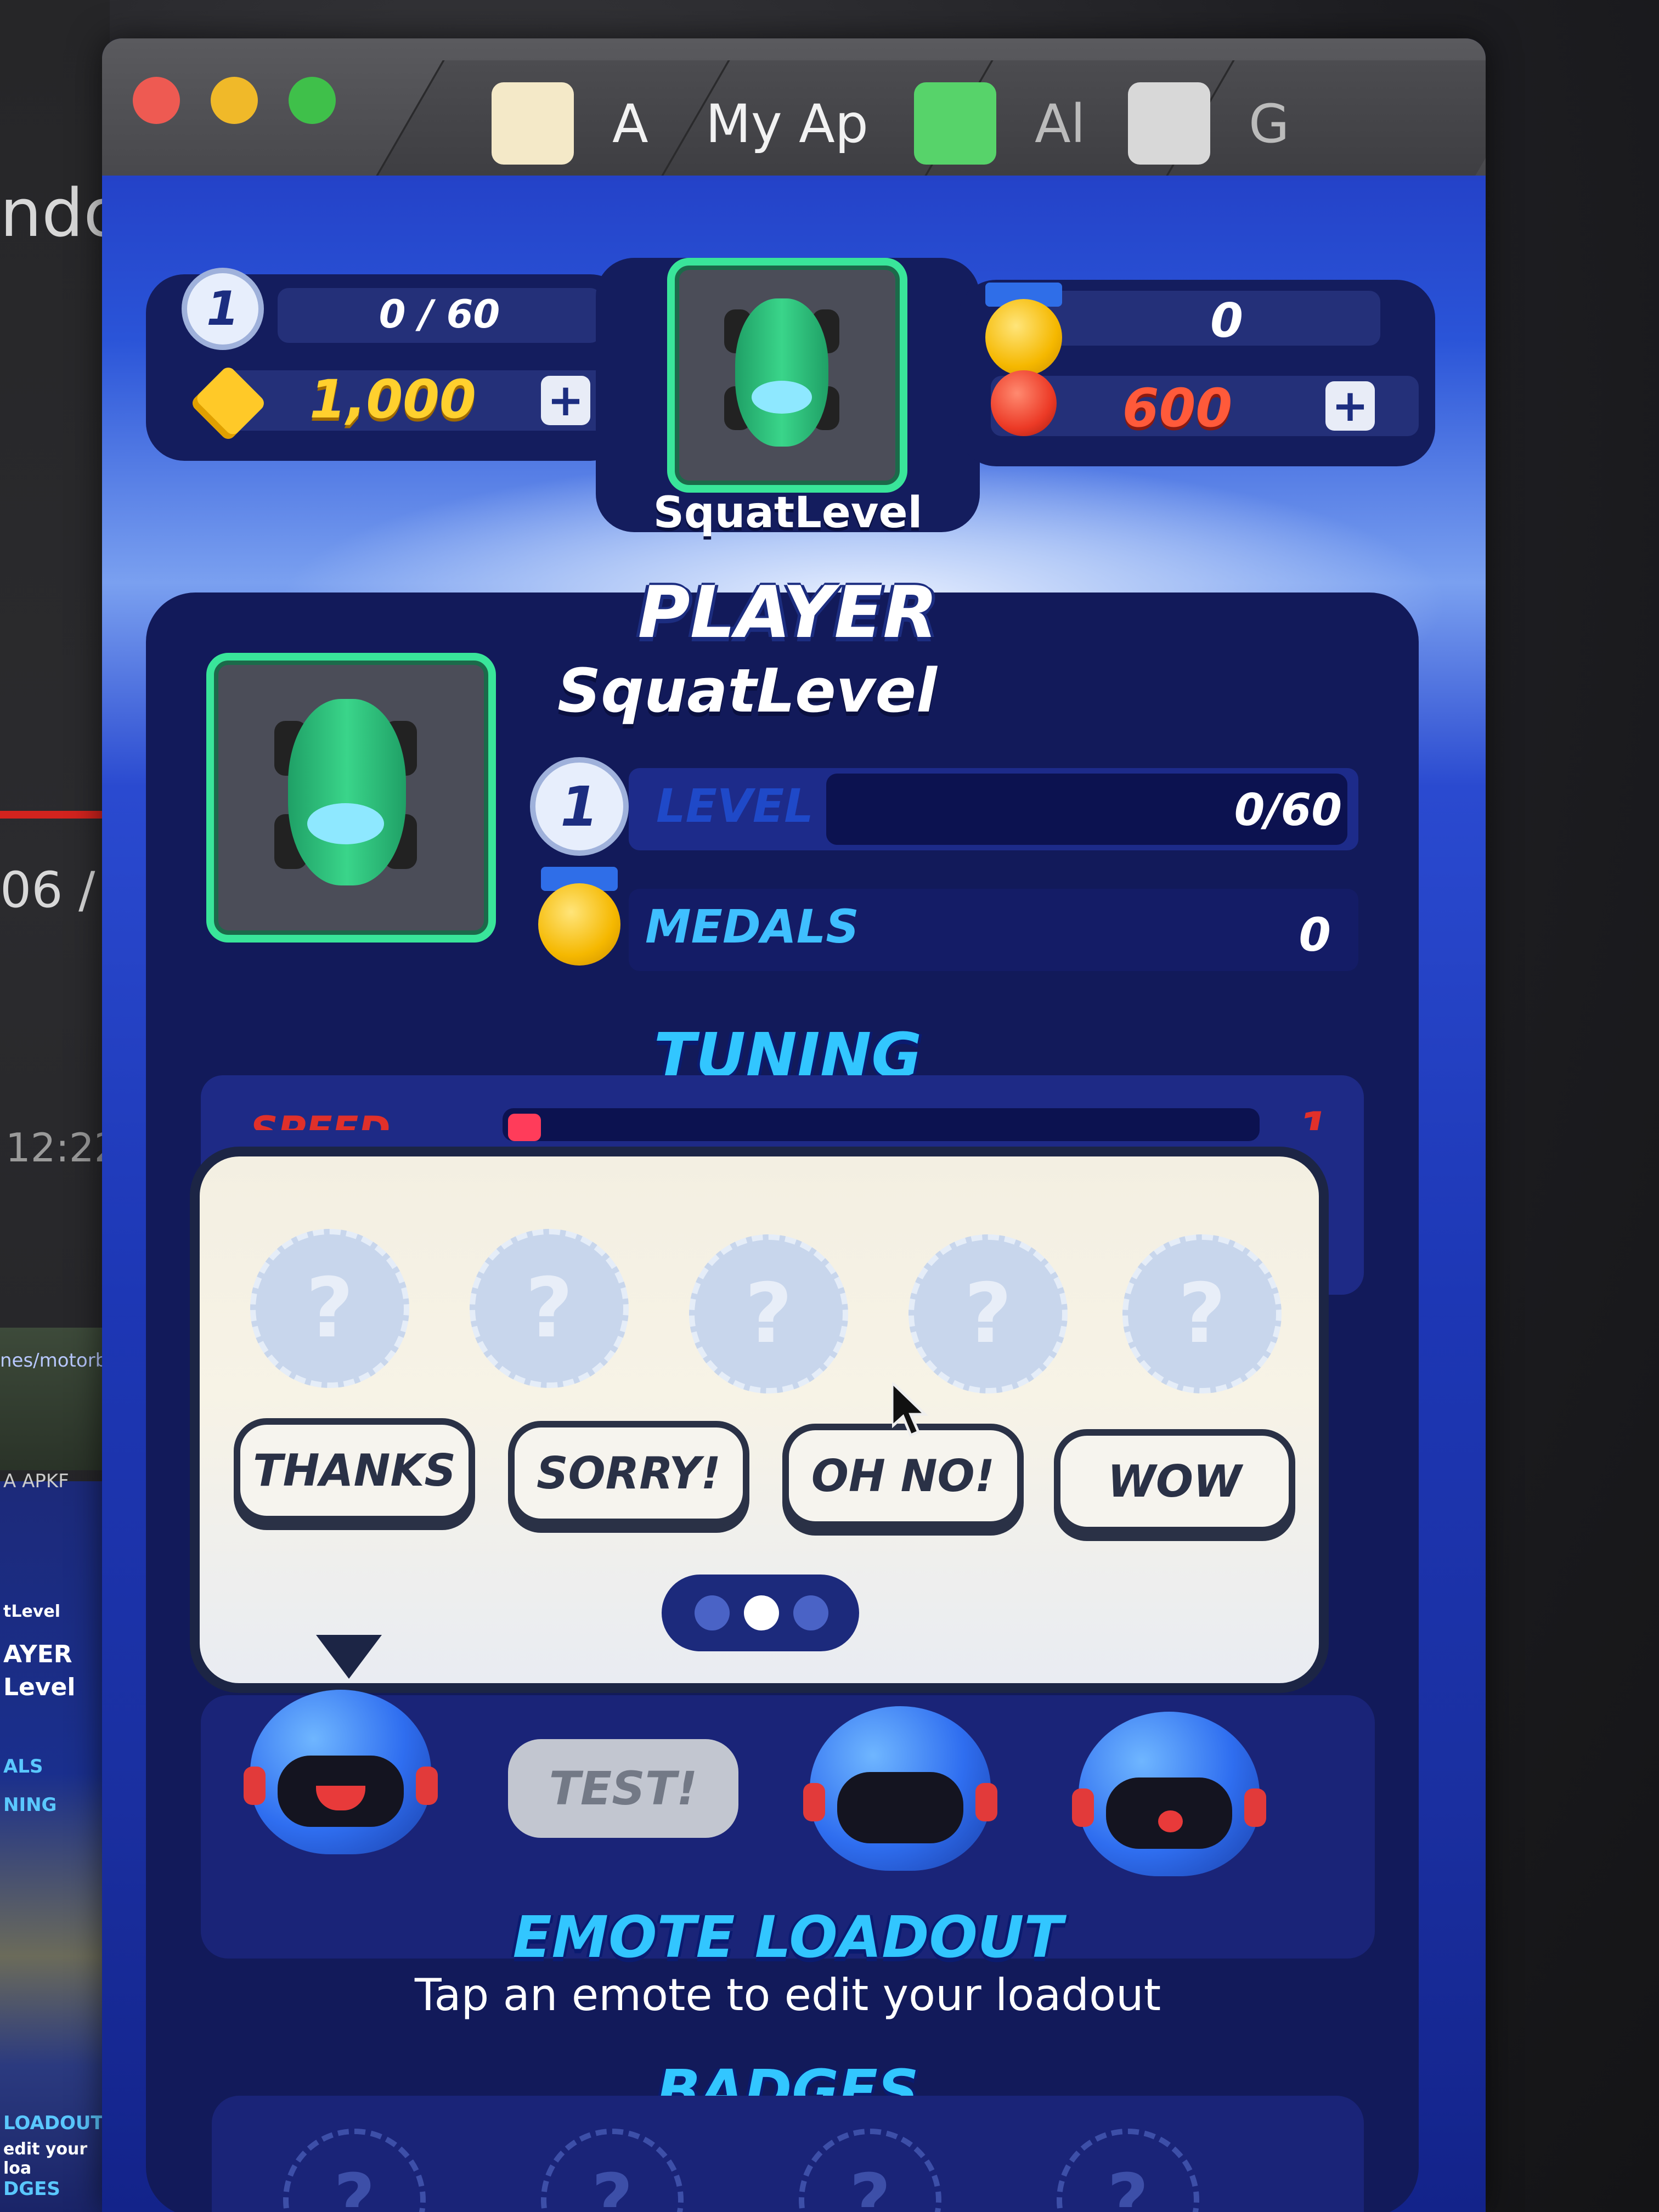  I want to click on tab-2-label: My Ap, so click(787, 124).